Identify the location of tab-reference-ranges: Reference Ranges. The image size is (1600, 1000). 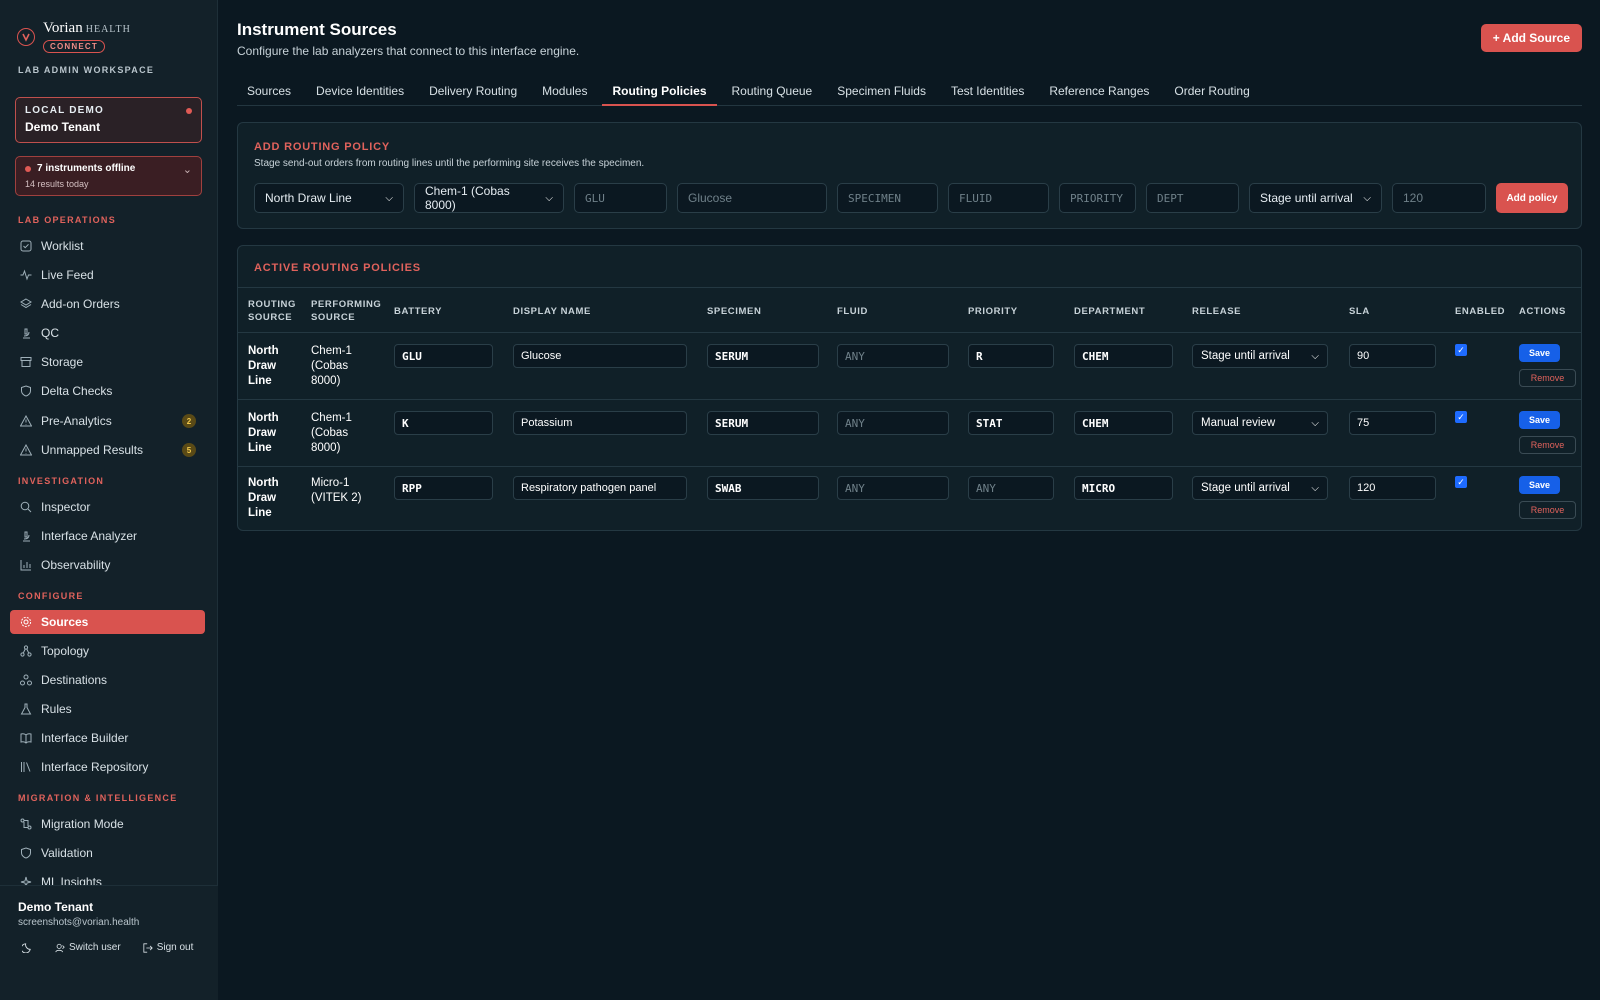
(1099, 93).